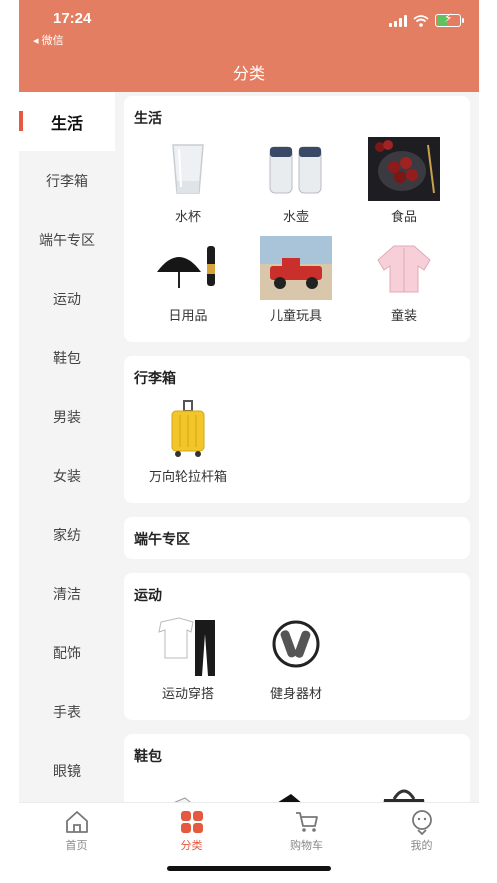  What do you see at coordinates (296, 268) in the screenshot?
I see `toy-car-image` at bounding box center [296, 268].